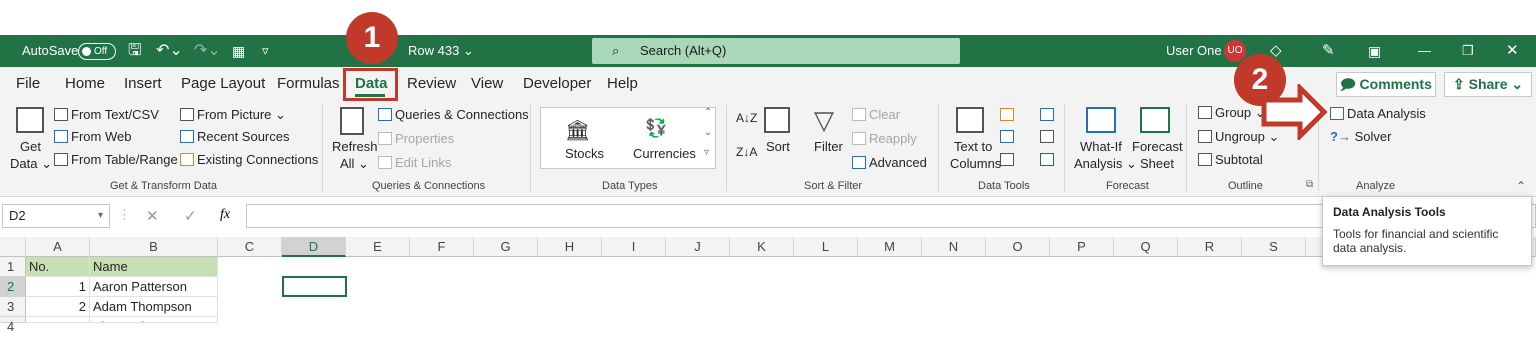 The image size is (1536, 337). Describe the element at coordinates (143, 83) in the screenshot. I see `tab-insert: Insert` at that location.